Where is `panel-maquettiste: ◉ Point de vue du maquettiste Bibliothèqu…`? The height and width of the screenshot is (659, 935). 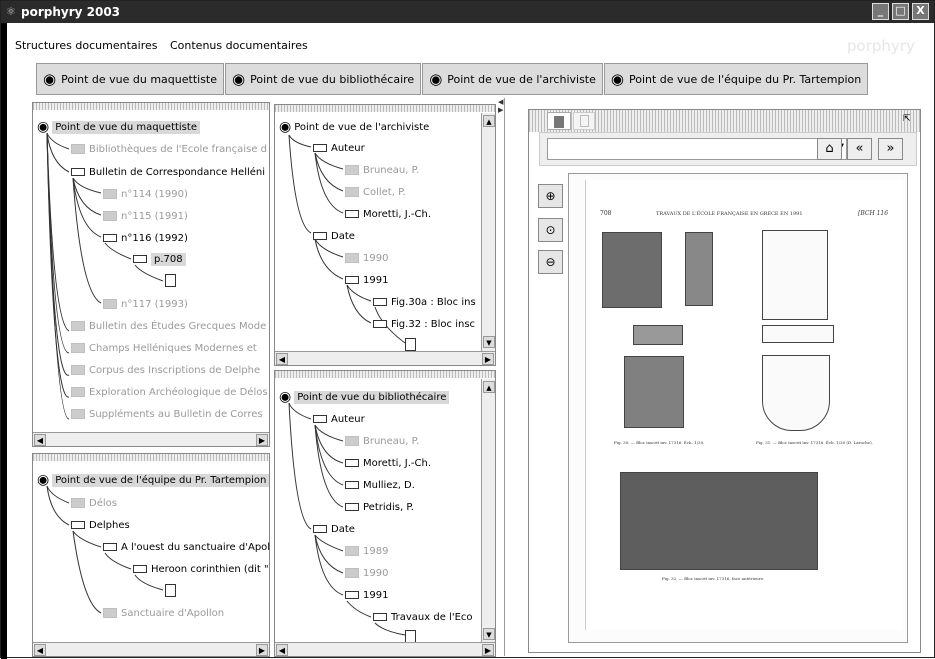
panel-maquettiste: ◉ Point de vue du maquettiste Bibliothèqu… is located at coordinates (151, 274).